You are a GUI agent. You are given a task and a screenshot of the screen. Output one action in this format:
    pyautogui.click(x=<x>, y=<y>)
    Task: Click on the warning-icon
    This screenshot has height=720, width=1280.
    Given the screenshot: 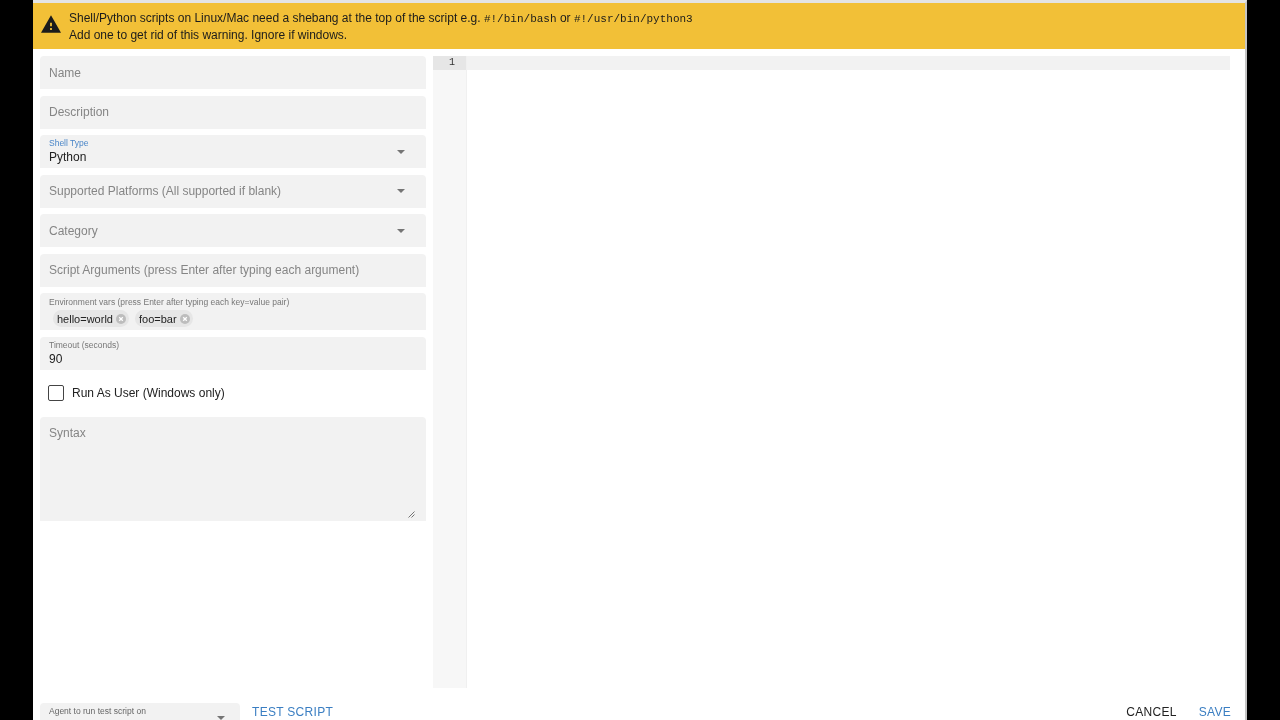 What is the action you would take?
    pyautogui.click(x=51, y=24)
    